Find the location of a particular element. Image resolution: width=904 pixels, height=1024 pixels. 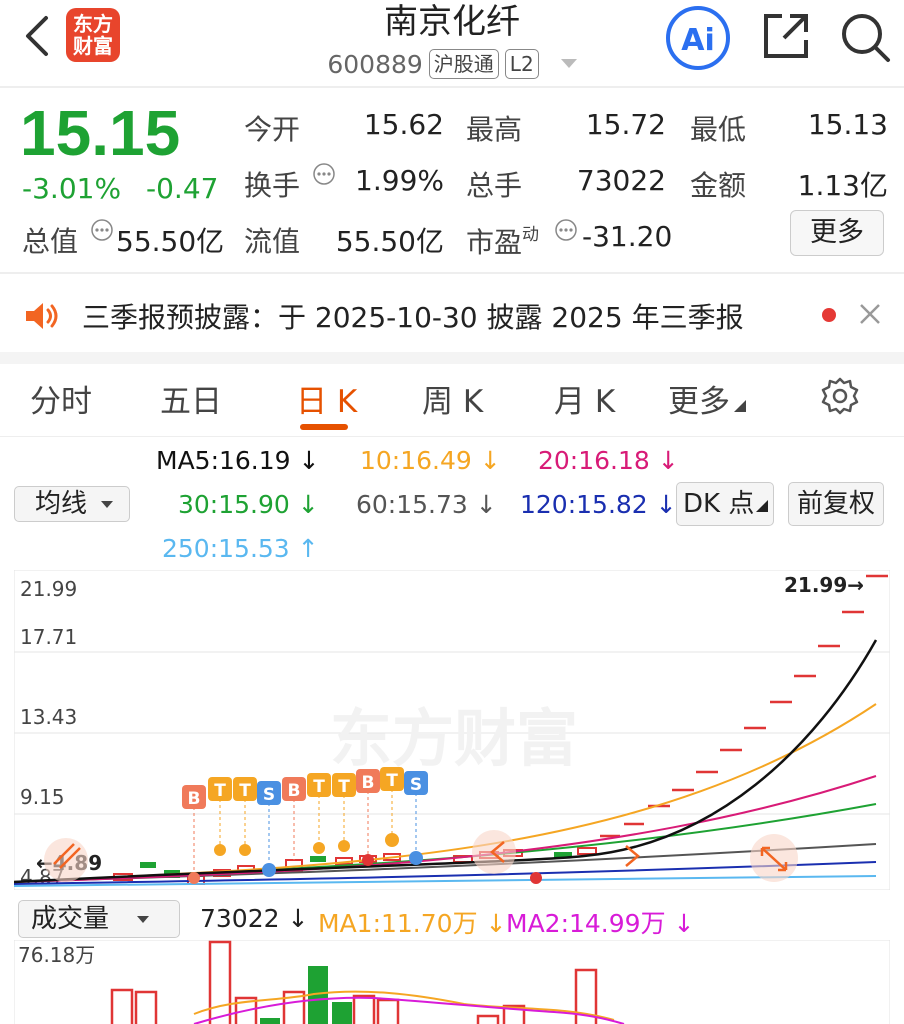

dk-point-button: DK 点 is located at coordinates (725, 504).